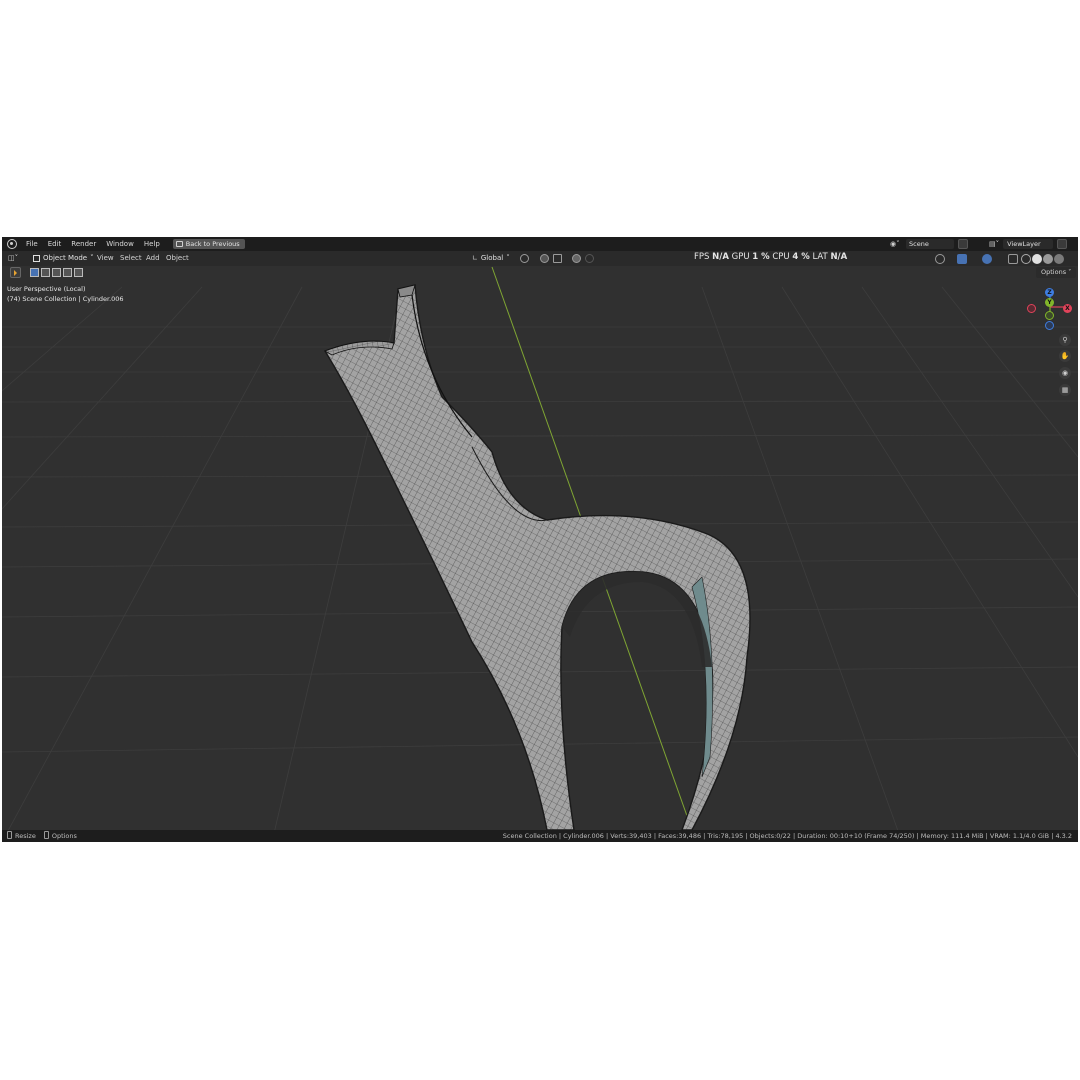 Image resolution: width=1080 pixels, height=1080 pixels. I want to click on transform-orientation-dropdown: ∟ Global ˅, so click(491, 258).